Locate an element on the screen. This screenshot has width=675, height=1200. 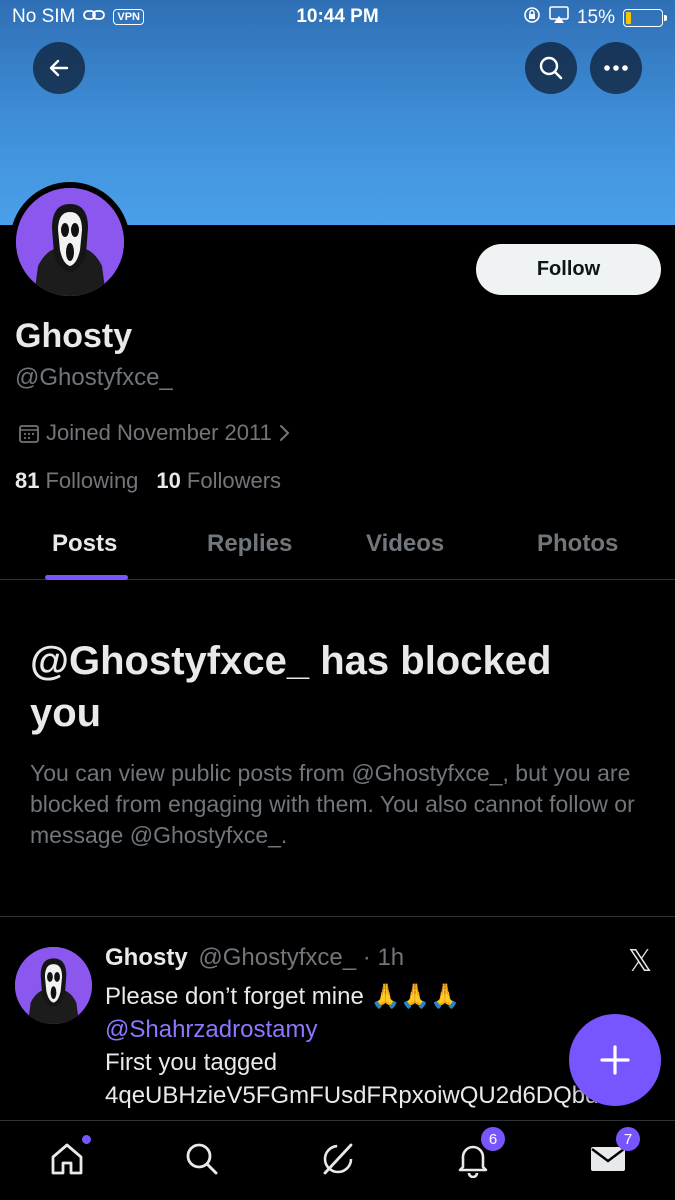
post-avatar is located at coordinates (53, 985).